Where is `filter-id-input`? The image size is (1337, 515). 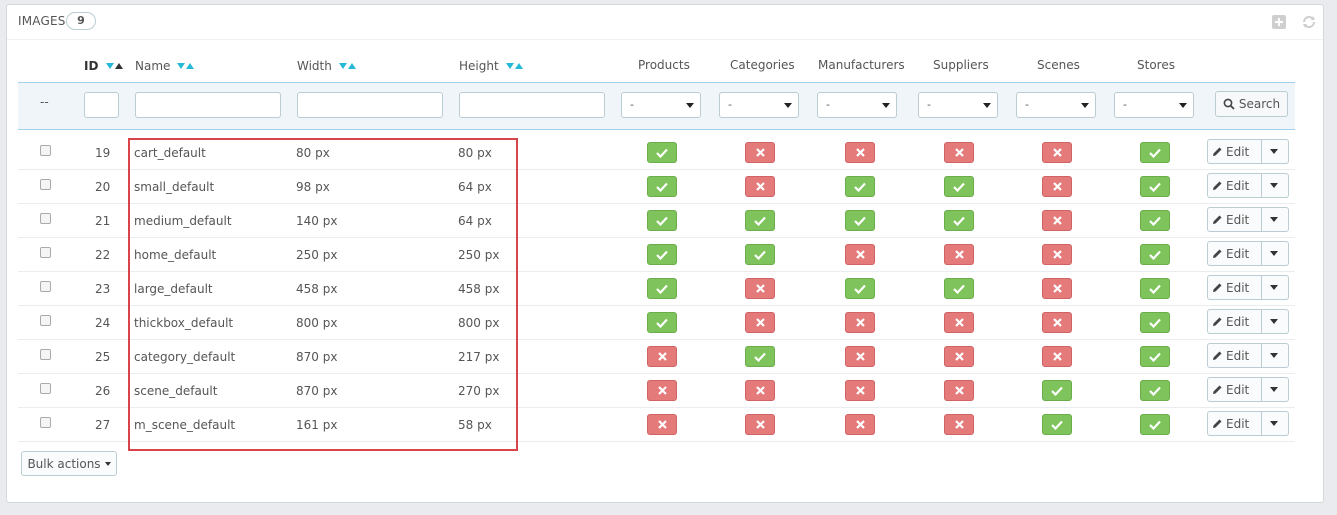 filter-id-input is located at coordinates (101, 105).